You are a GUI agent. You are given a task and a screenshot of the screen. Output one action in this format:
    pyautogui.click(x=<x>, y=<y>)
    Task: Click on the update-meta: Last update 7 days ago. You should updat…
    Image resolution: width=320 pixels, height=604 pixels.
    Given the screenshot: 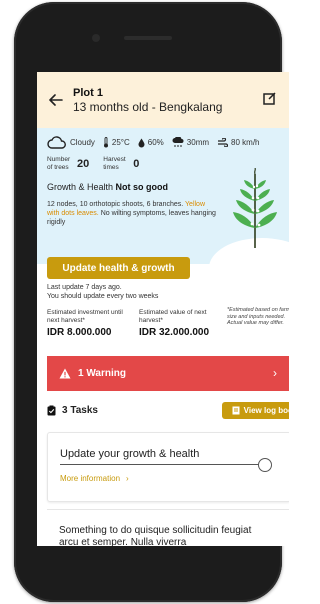 What is the action you would take?
    pyautogui.click(x=102, y=292)
    